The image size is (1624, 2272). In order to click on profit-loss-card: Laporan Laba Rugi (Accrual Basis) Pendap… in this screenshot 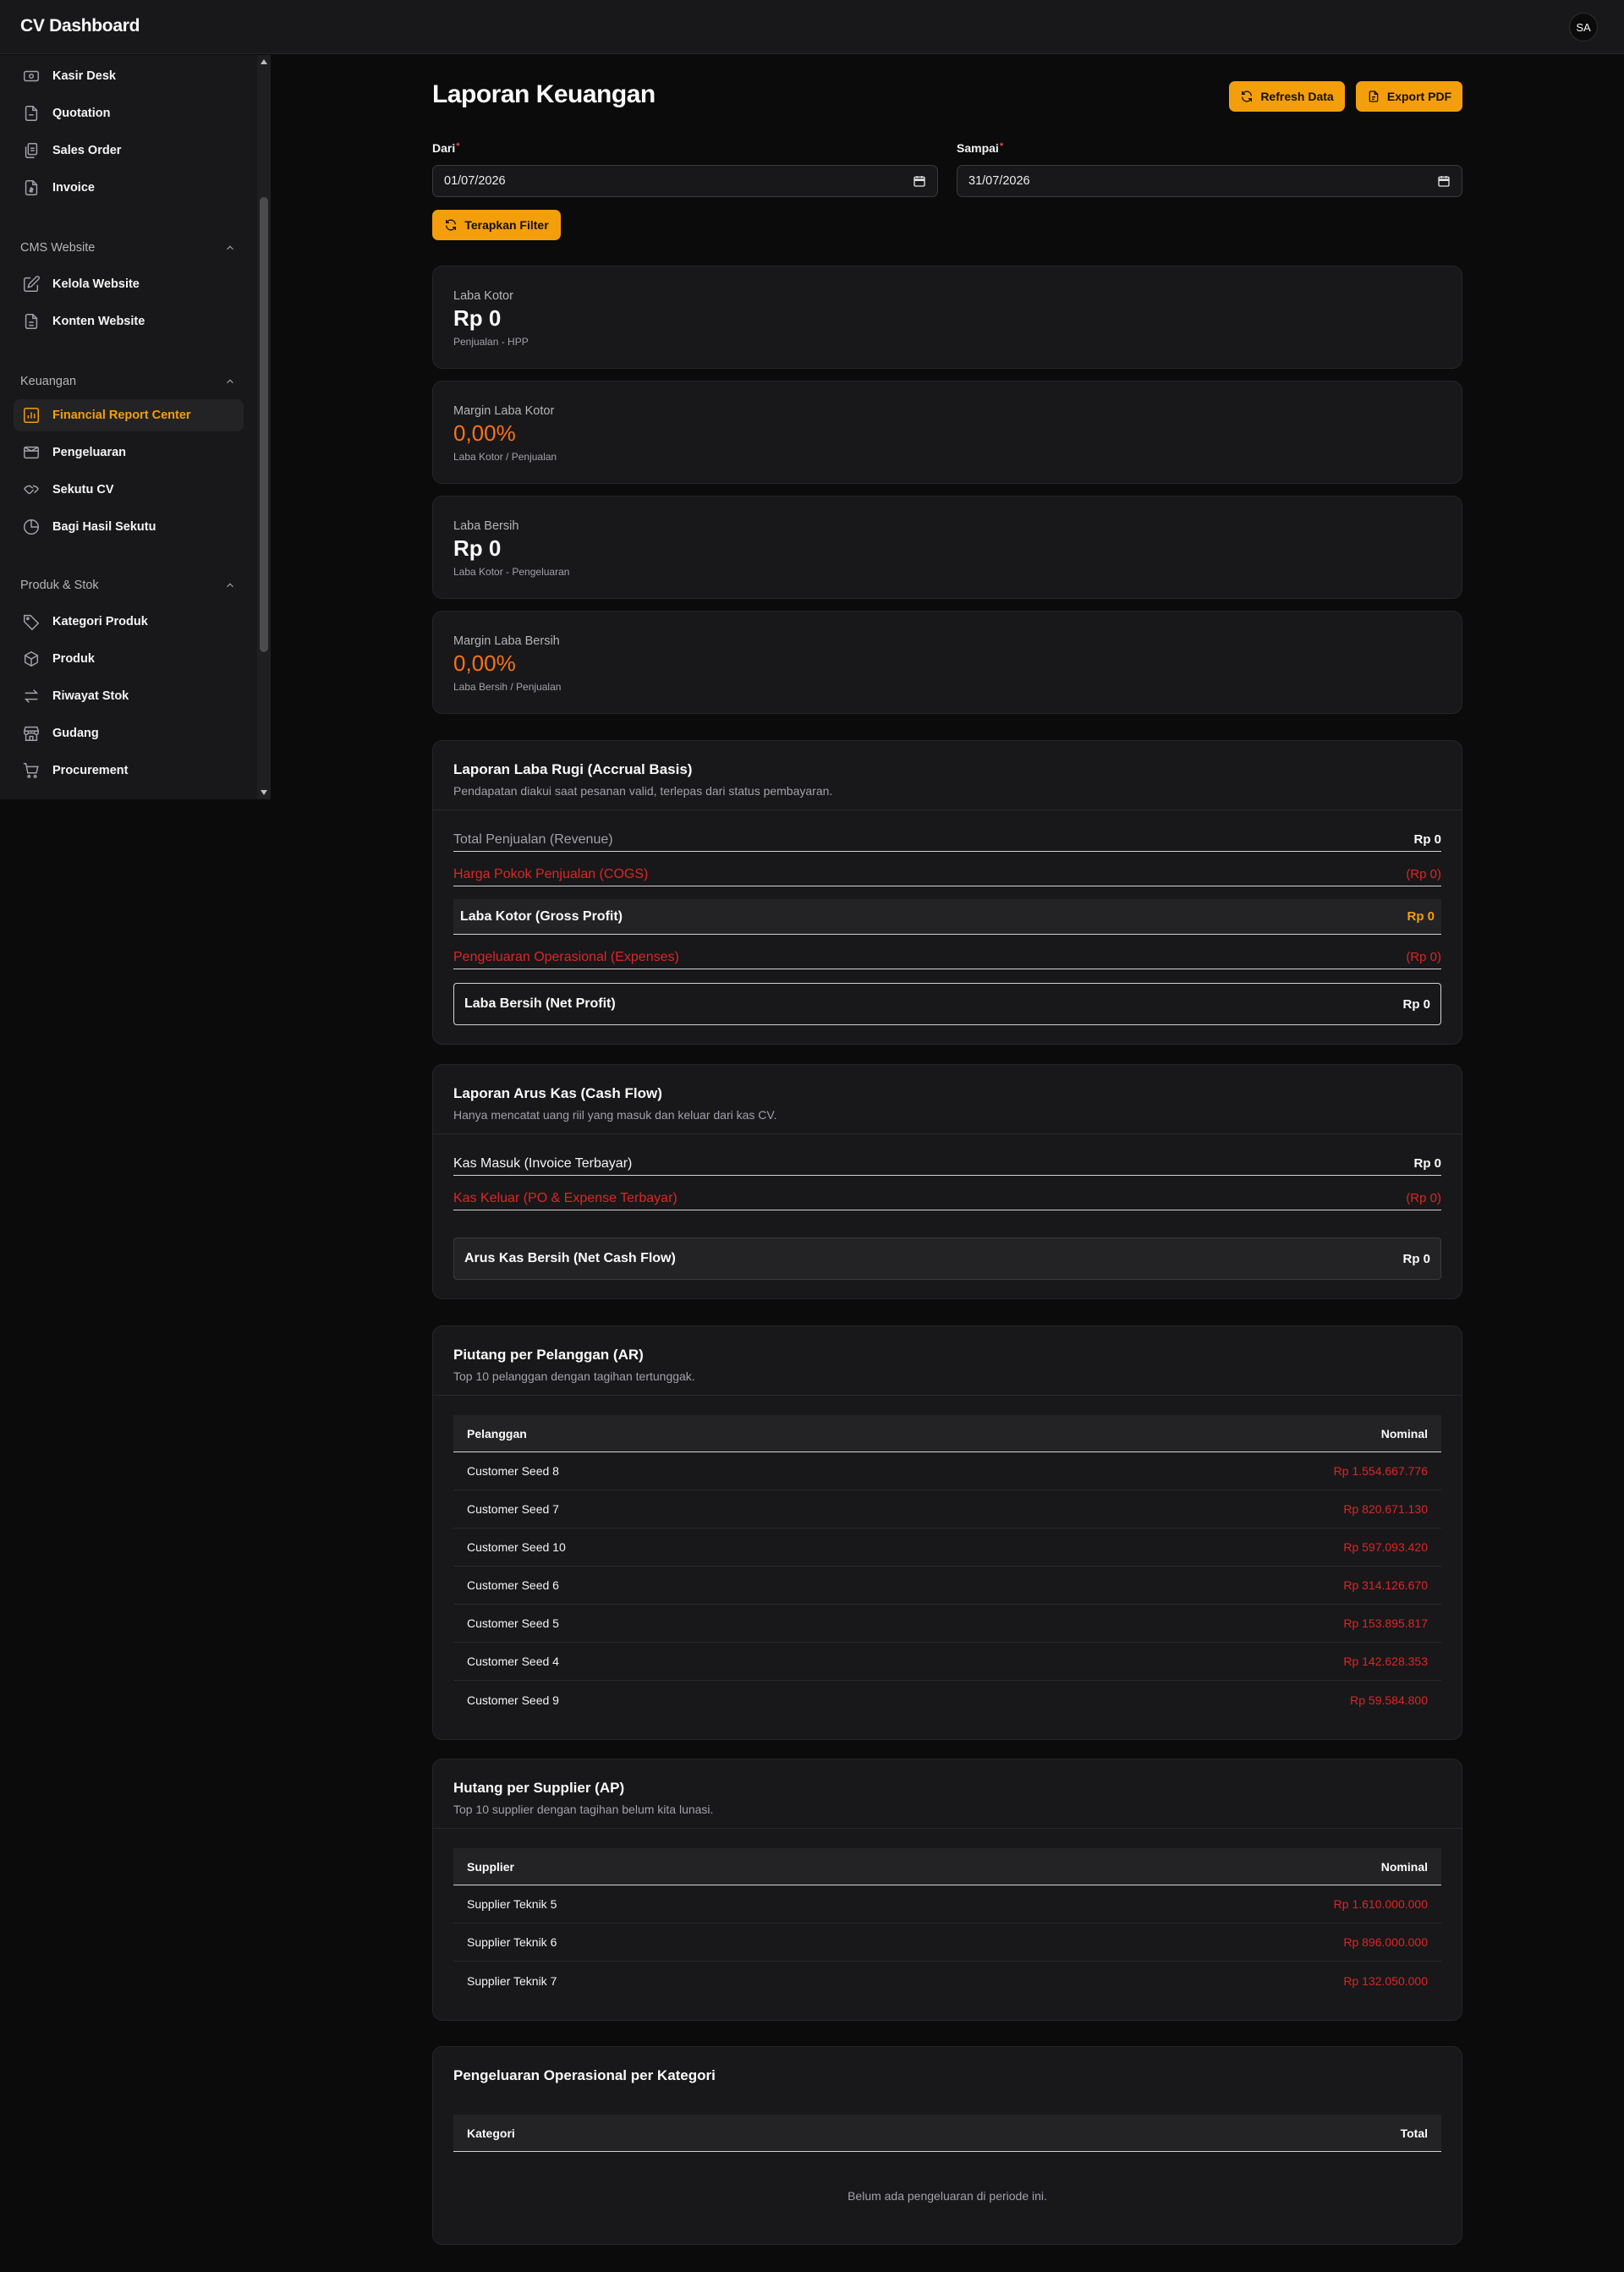, I will do `click(947, 893)`.